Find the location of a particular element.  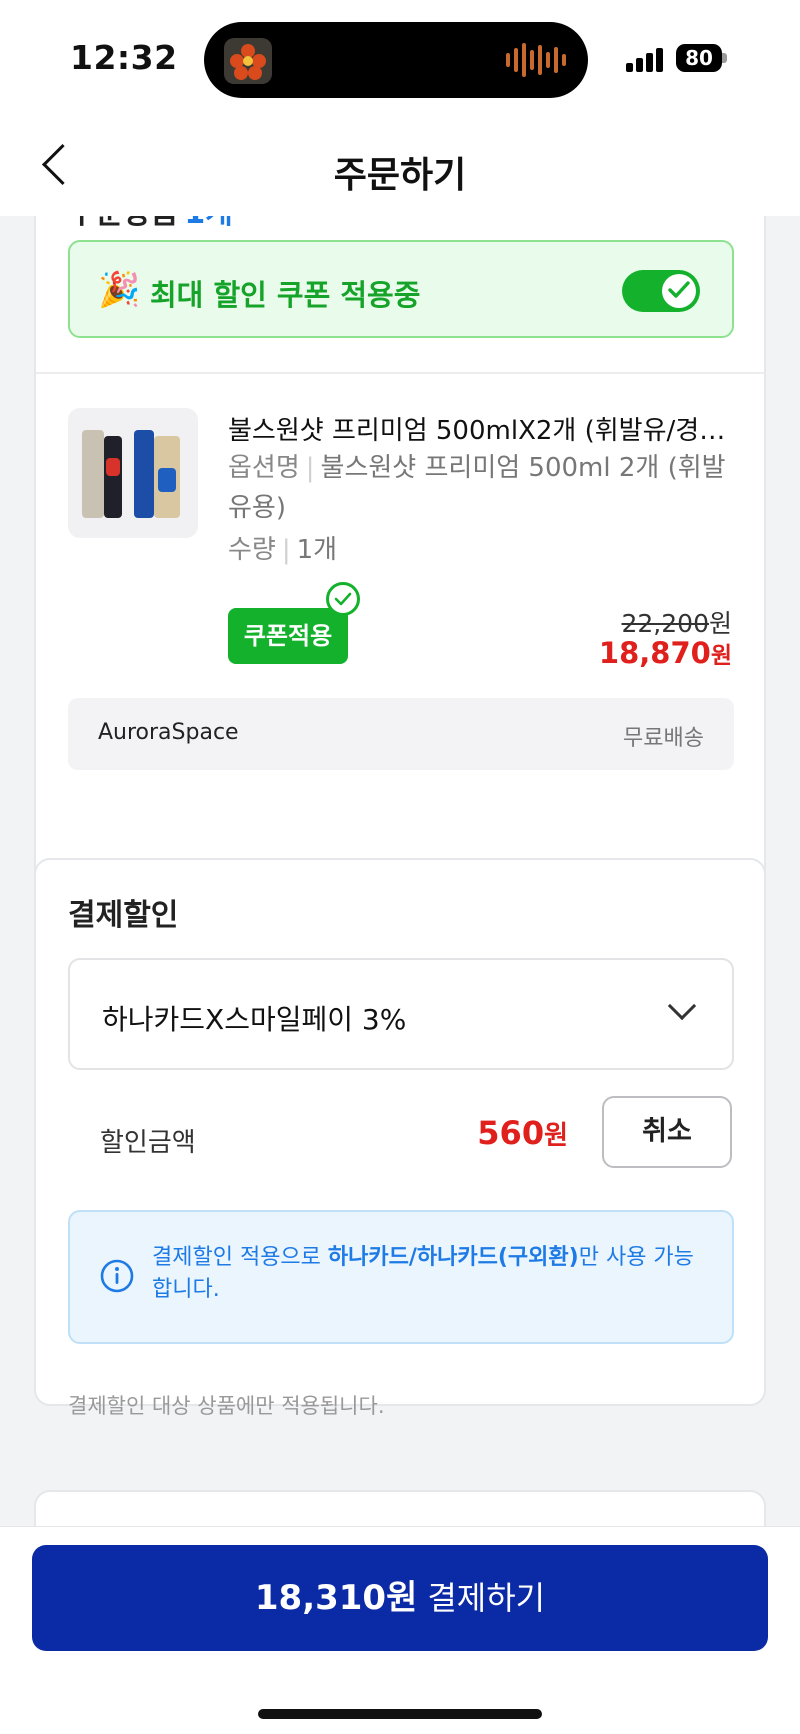

sale-price: 18,870원 is located at coordinates (665, 653).